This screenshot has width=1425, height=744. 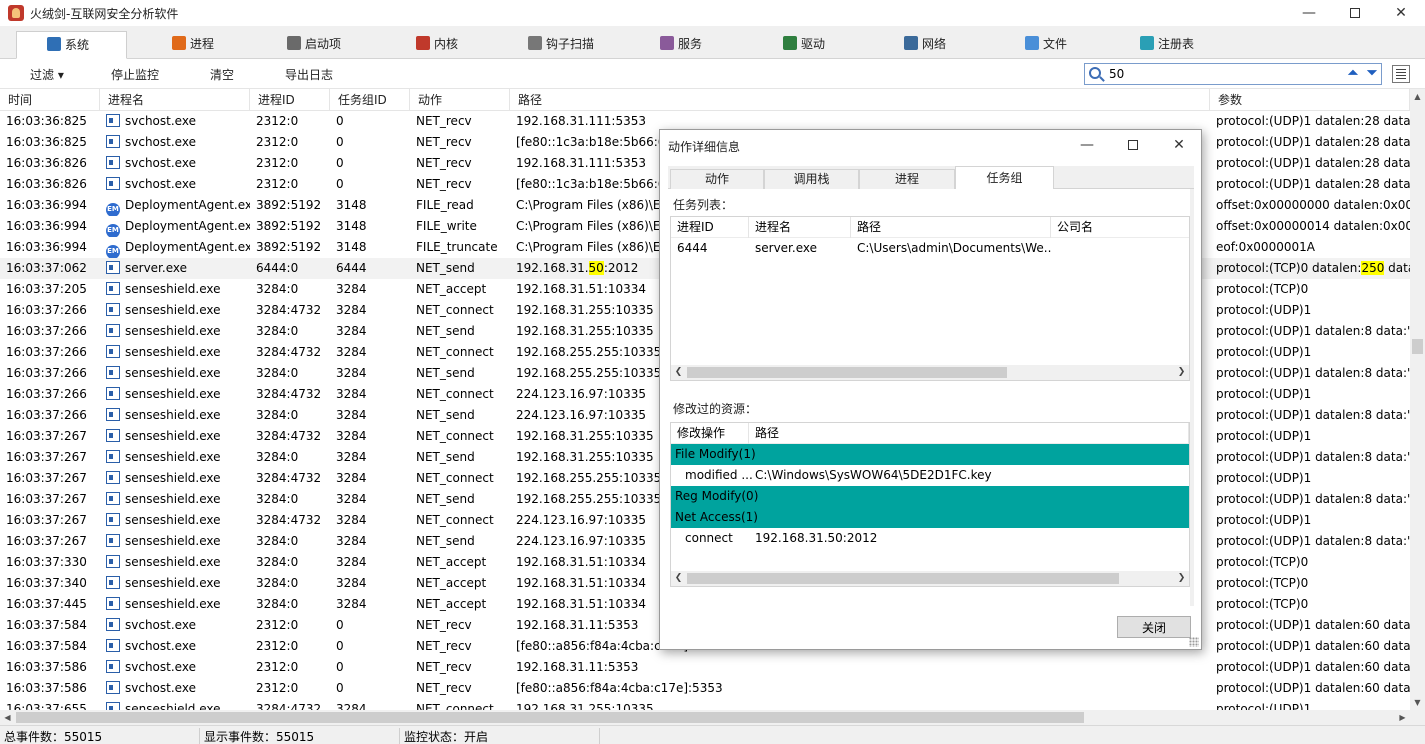 I want to click on dialog-close-button: 关闭, so click(x=1154, y=627).